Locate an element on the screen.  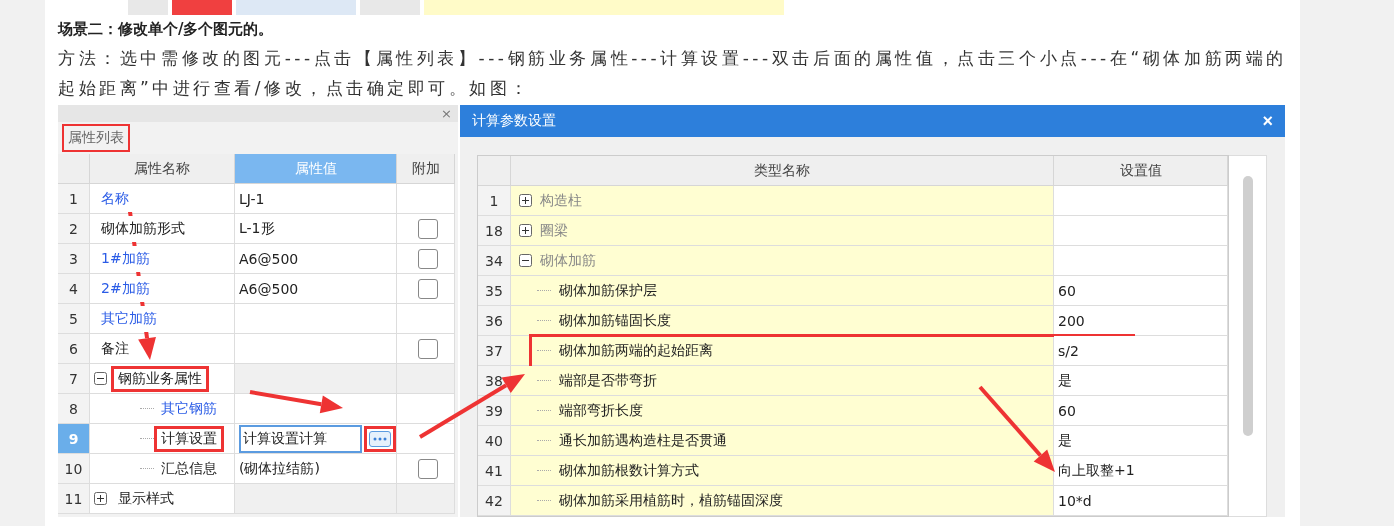
group-name: 砌体加筋 is located at coordinates (568, 260).